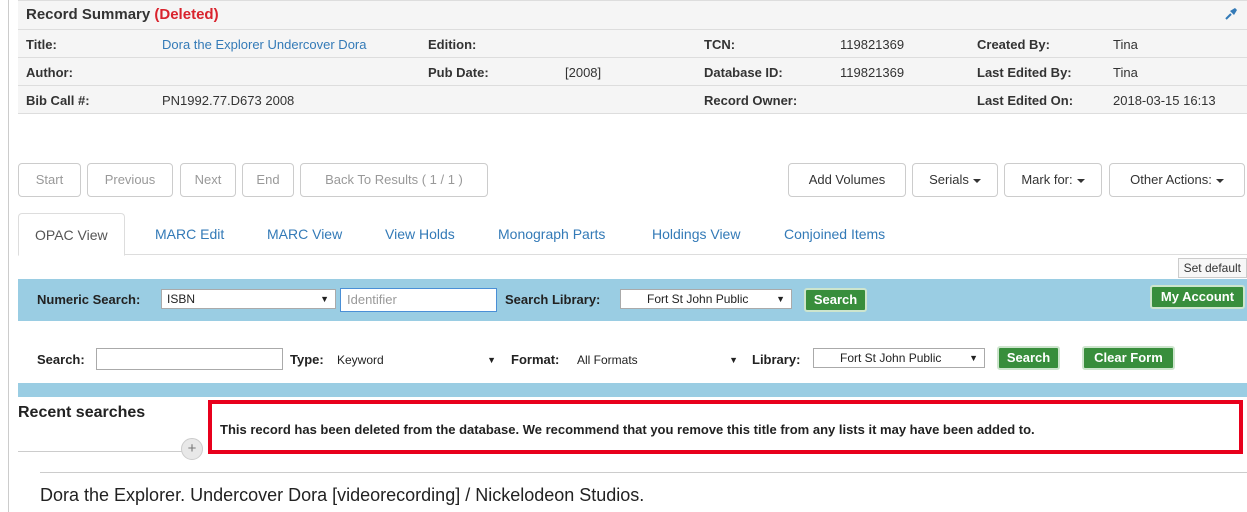  What do you see at coordinates (418, 300) in the screenshot?
I see `identifier-input: Identifier` at bounding box center [418, 300].